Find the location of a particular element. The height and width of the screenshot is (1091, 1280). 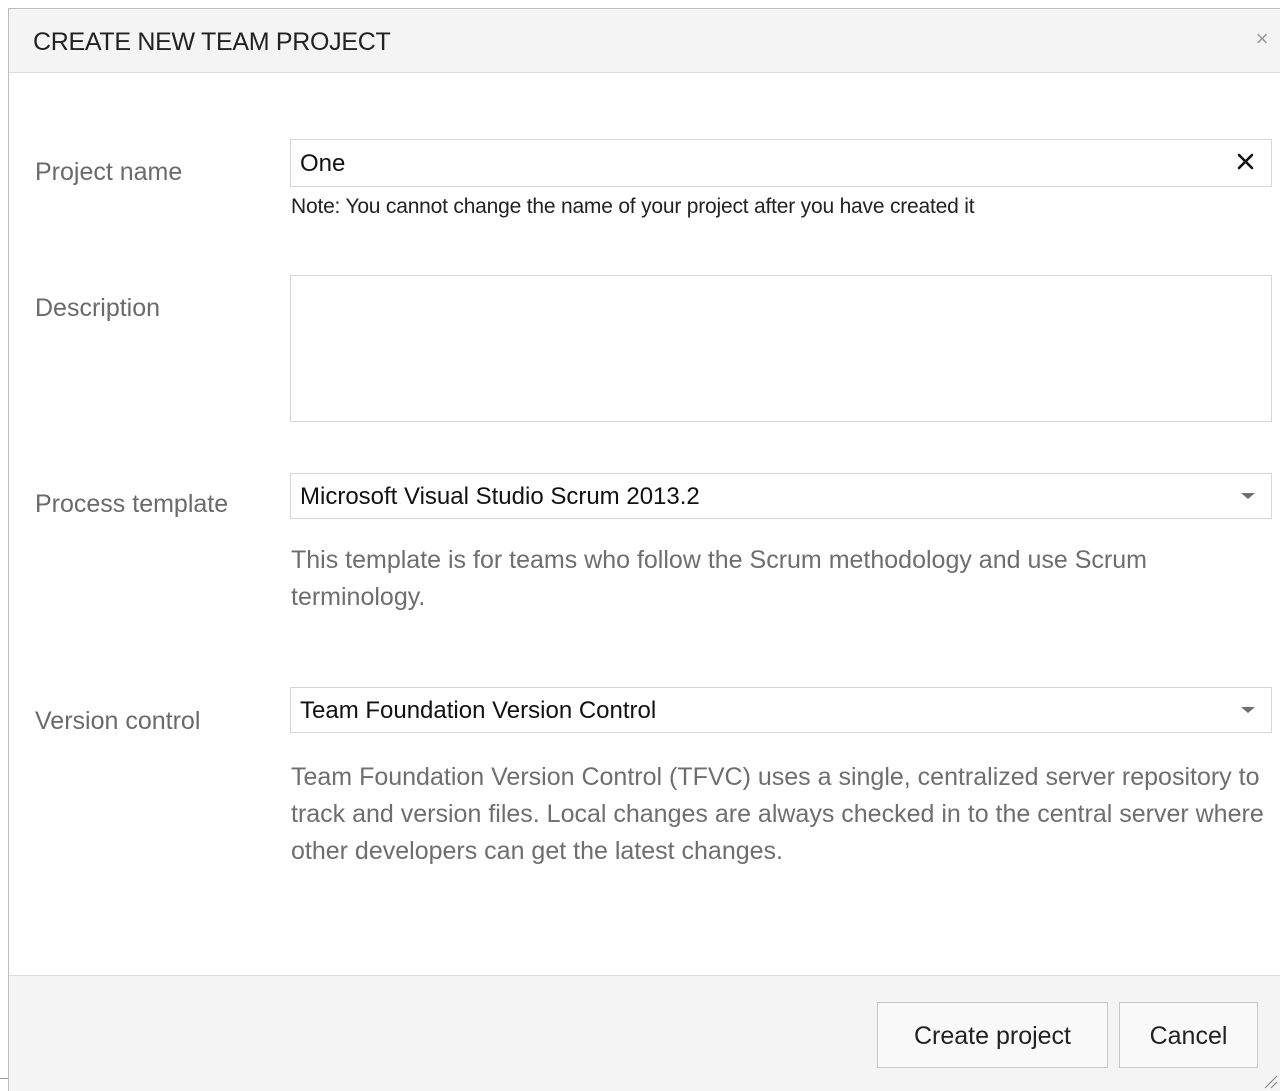

description-textarea is located at coordinates (781, 348).